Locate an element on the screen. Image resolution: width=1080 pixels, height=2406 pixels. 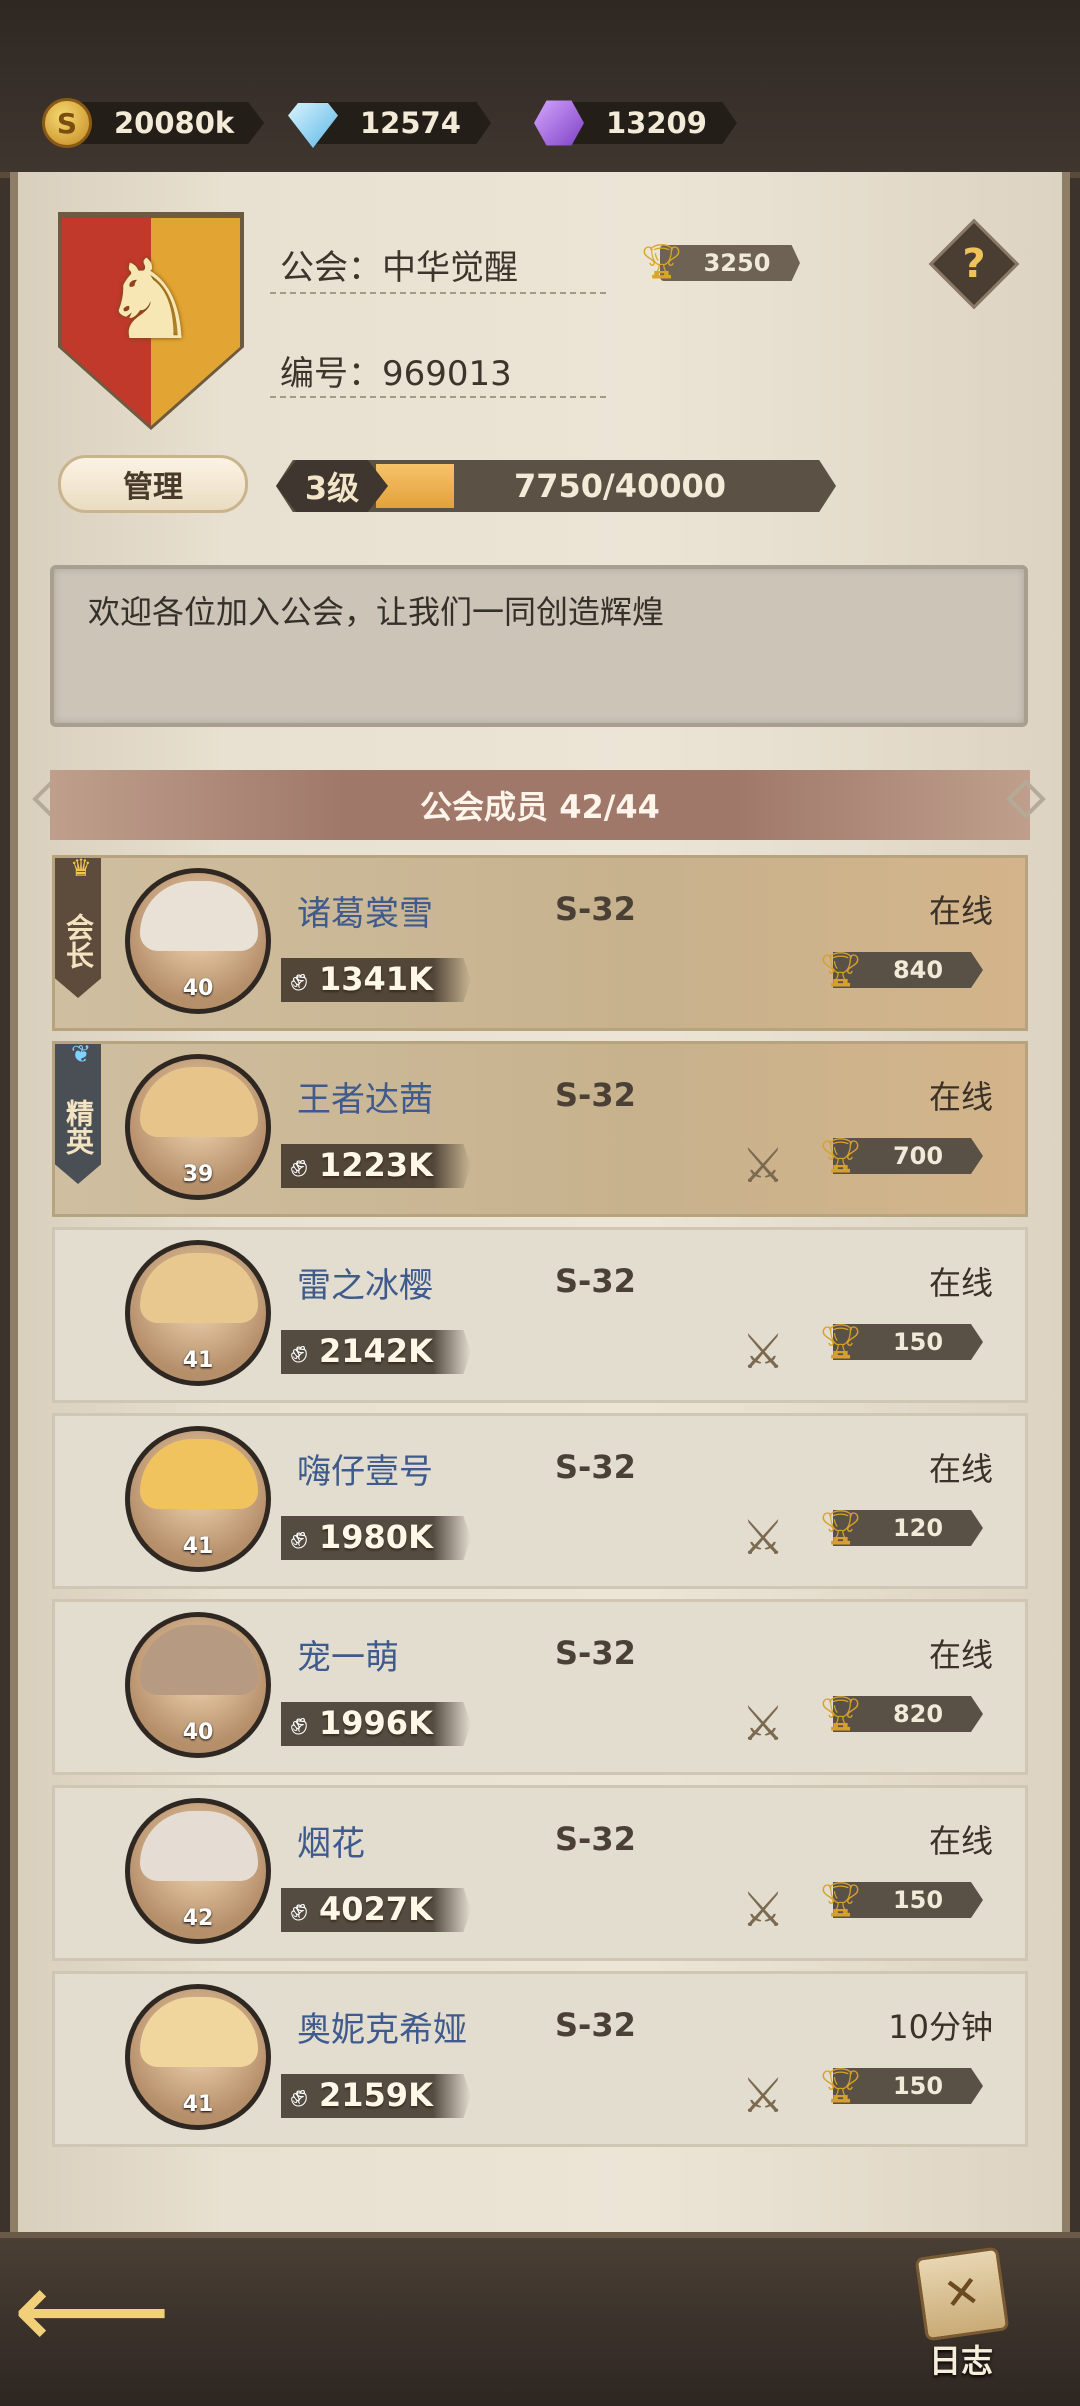
member-row: 42 烟花 S-32 在线 ✊︎ 4027K ⚔︎ 150 🏆︎ is located at coordinates (540, 1873).